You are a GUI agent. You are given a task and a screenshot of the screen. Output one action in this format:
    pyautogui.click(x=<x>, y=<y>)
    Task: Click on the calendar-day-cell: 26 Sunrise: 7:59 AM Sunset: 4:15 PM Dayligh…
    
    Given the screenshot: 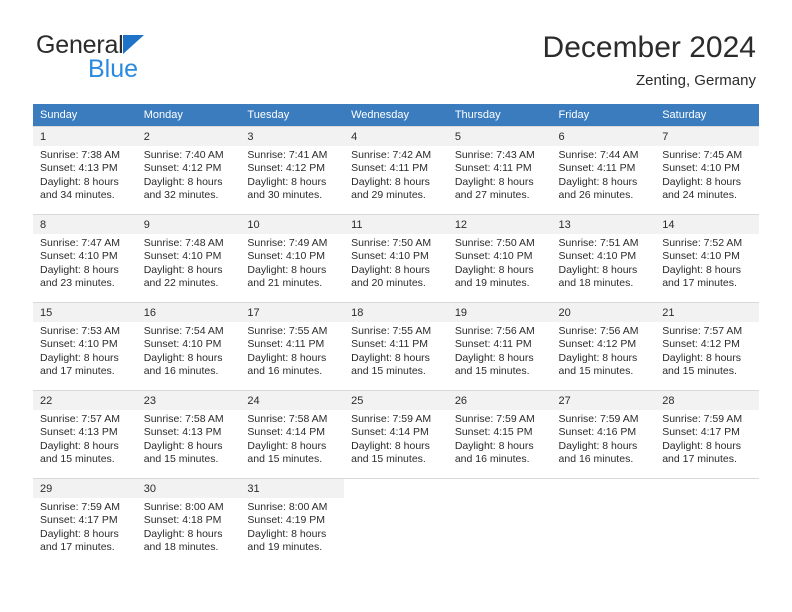 What is the action you would take?
    pyautogui.click(x=499, y=428)
    